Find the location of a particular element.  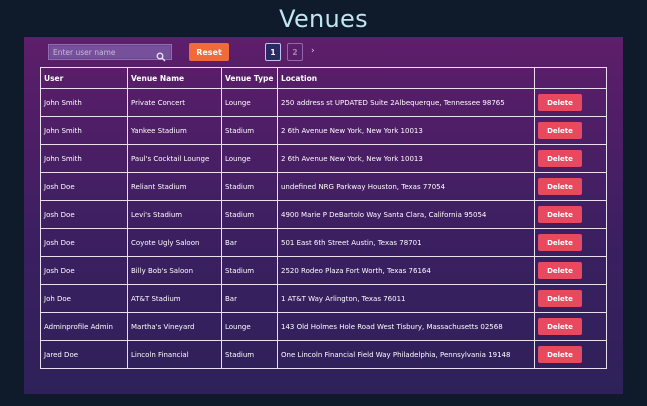

cell-venue-name: Paul's Cocktail Lounge is located at coordinates (174, 158).